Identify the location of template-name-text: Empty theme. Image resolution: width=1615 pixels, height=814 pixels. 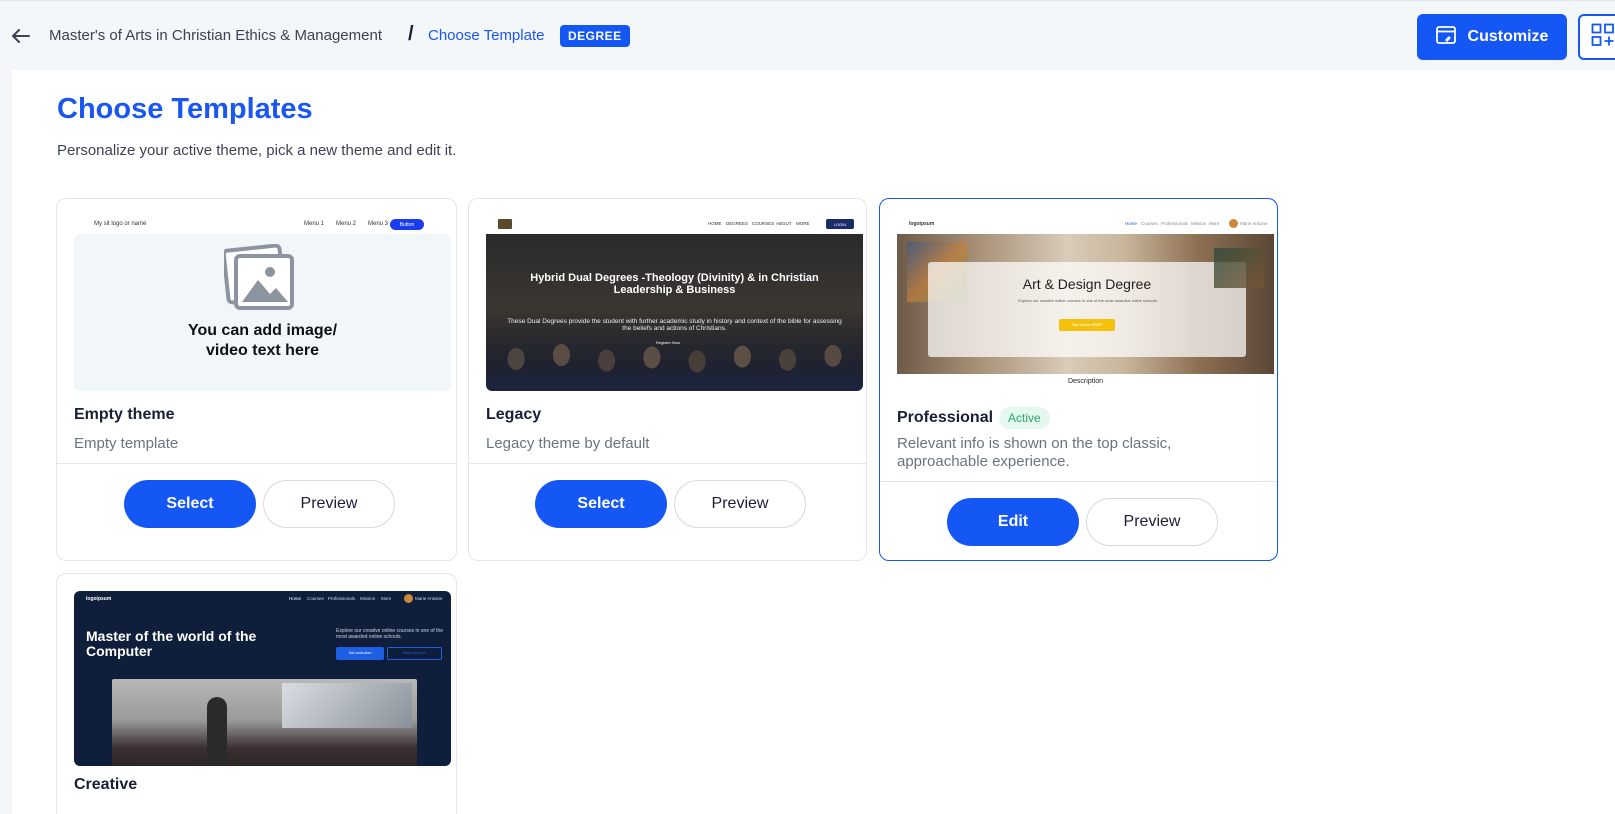
(124, 414).